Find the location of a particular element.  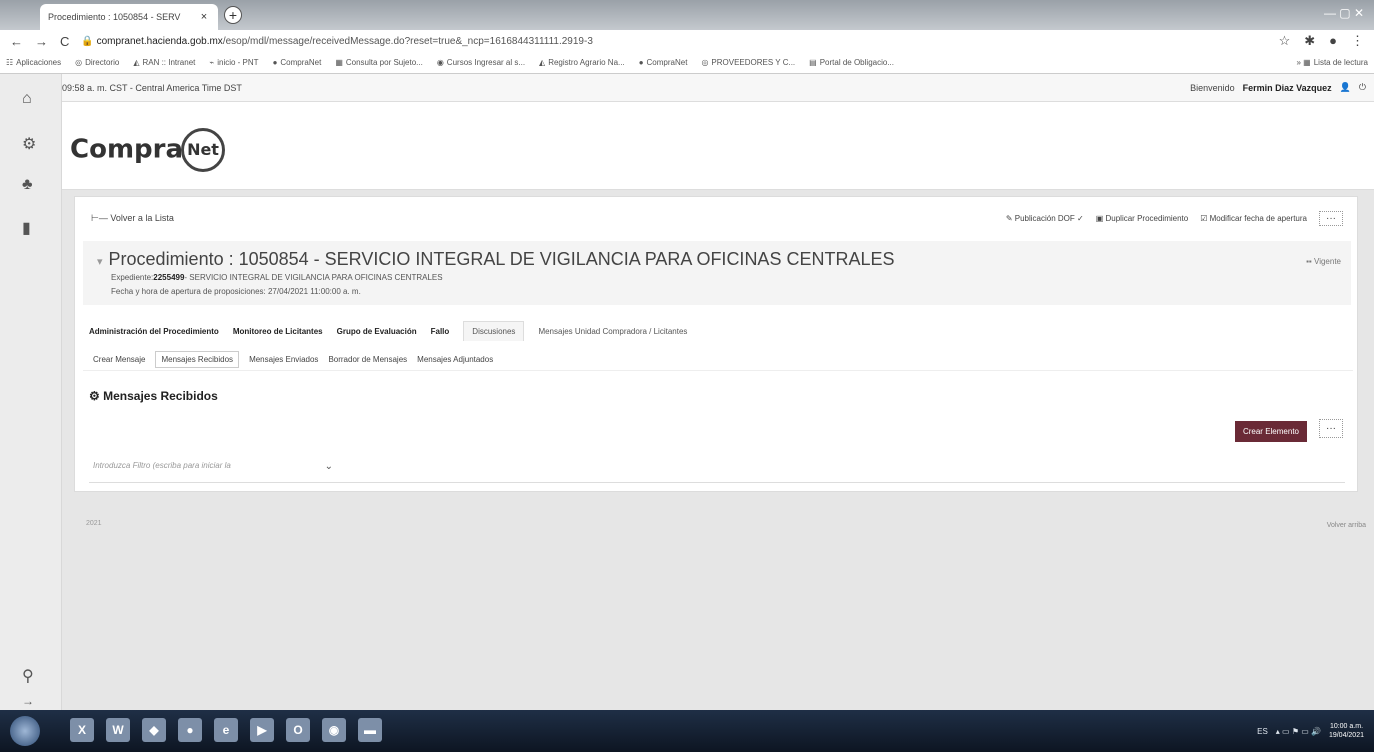

subtab-mensajes-enviados: Mensajes Enviados is located at coordinates (283, 359).